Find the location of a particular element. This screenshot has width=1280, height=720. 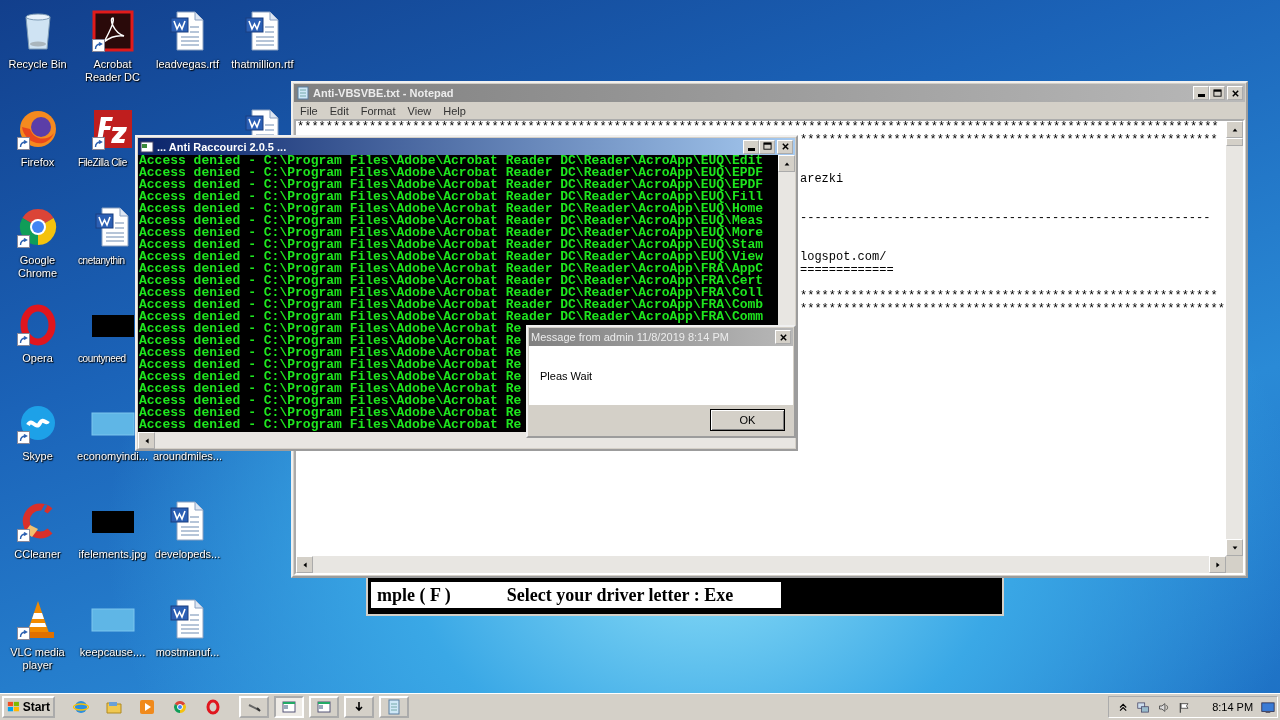

window-title: Anti-VBSVBE.txt - Notepad is located at coordinates (383, 93).